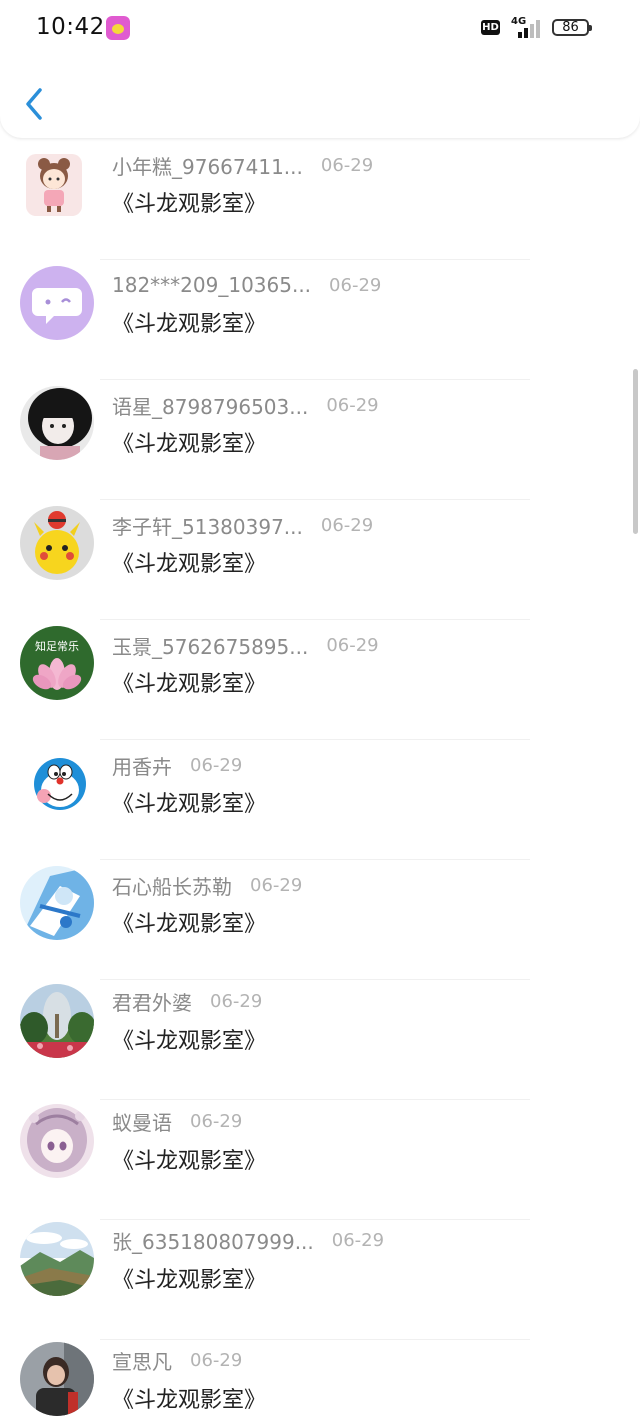 The image size is (640, 1422). I want to click on username: 蚁曼语, so click(142, 1121).